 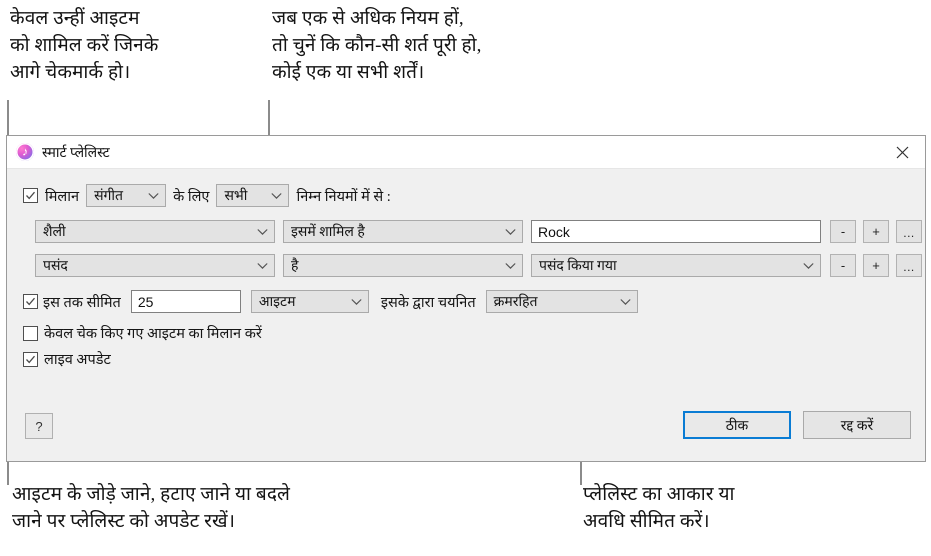 What do you see at coordinates (554, 231) in the screenshot?
I see `rule-1-value-text: Rock` at bounding box center [554, 231].